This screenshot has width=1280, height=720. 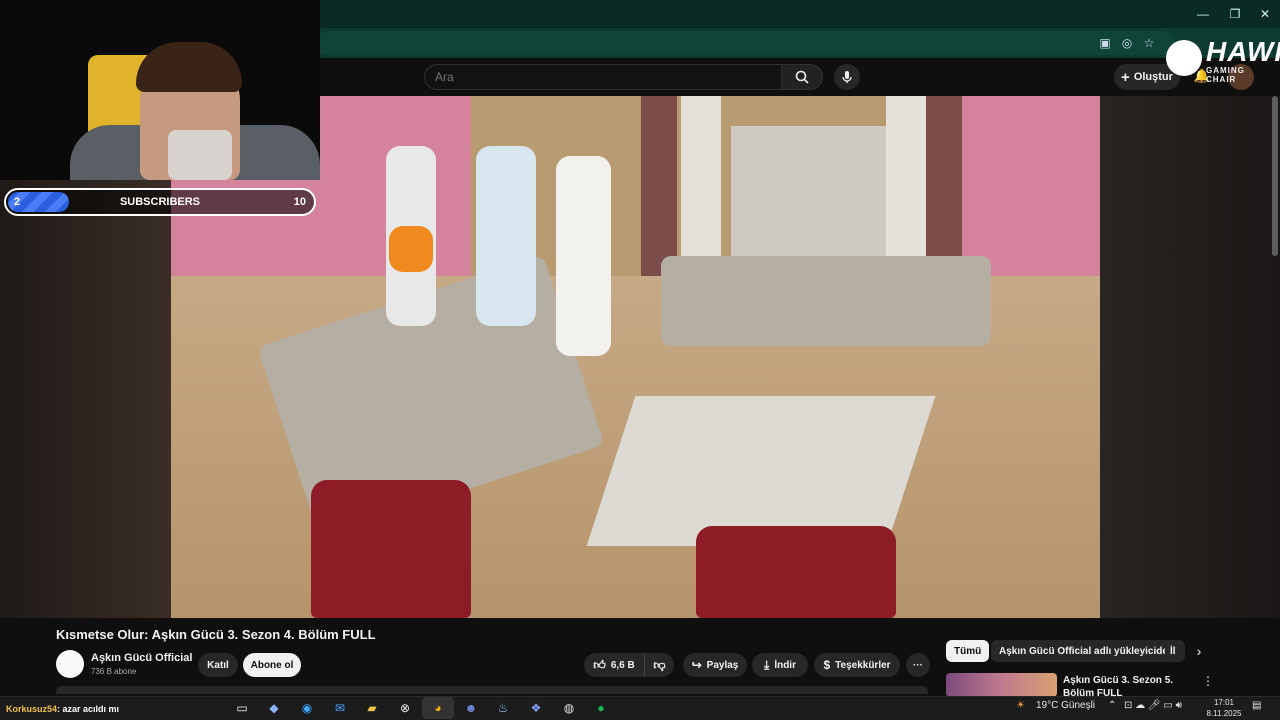 What do you see at coordinates (70, 664) in the screenshot?
I see `channel-avatar` at bounding box center [70, 664].